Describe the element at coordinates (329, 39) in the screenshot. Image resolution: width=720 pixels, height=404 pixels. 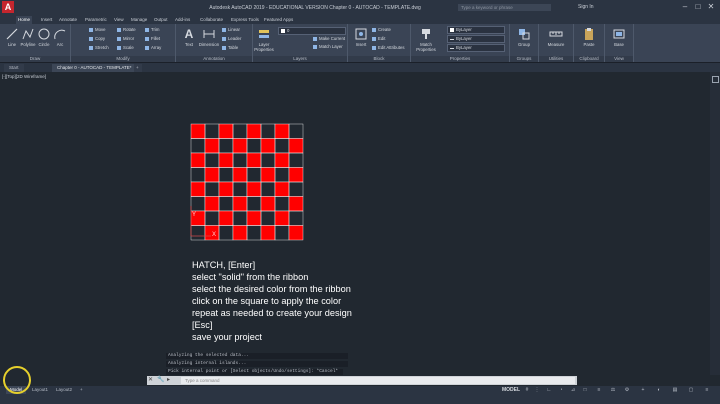
I see `make-current-button: Make Current` at that location.